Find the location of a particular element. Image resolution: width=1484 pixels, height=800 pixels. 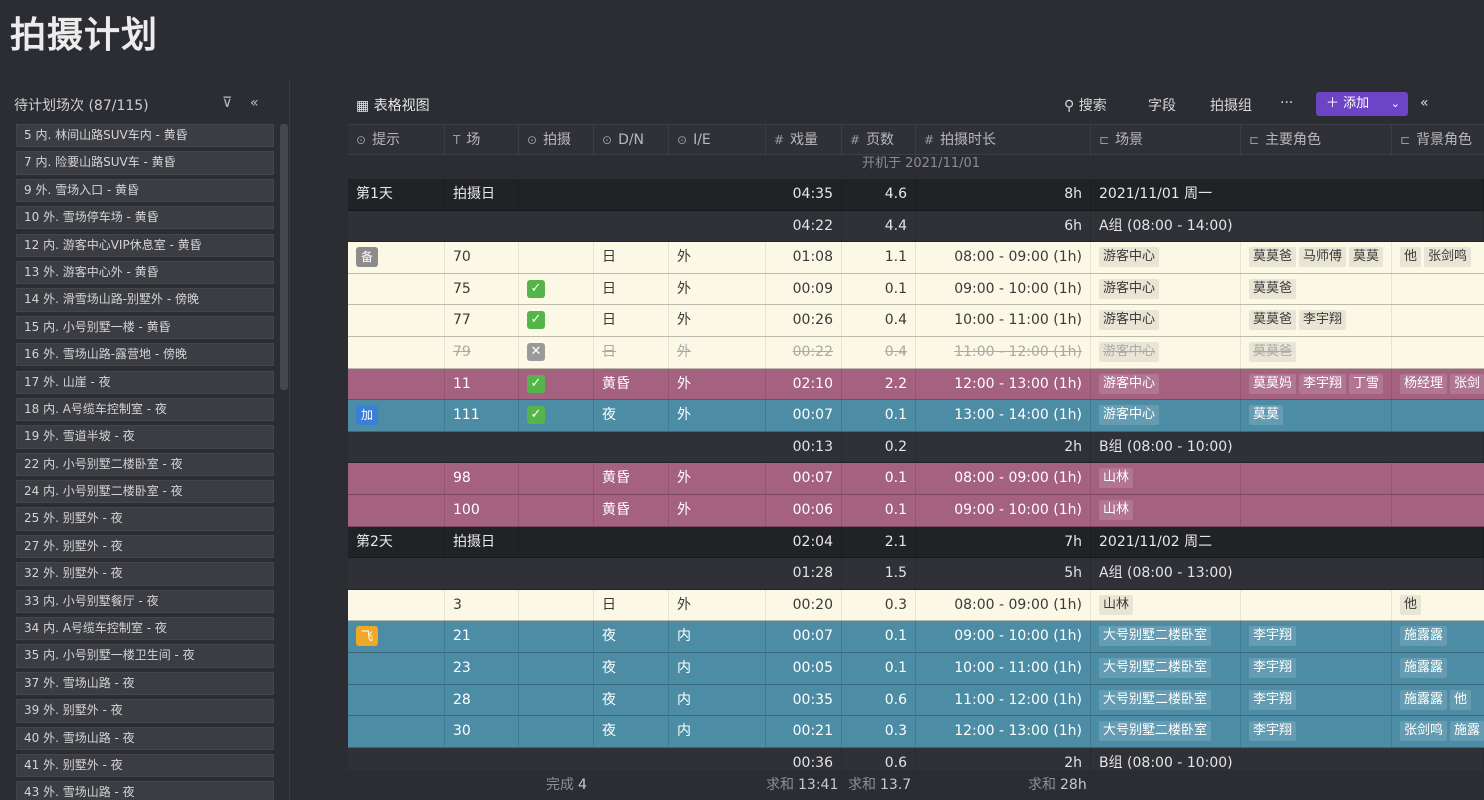

list-item: 40 外. 雪场山路 - 夜 is located at coordinates (145, 738).